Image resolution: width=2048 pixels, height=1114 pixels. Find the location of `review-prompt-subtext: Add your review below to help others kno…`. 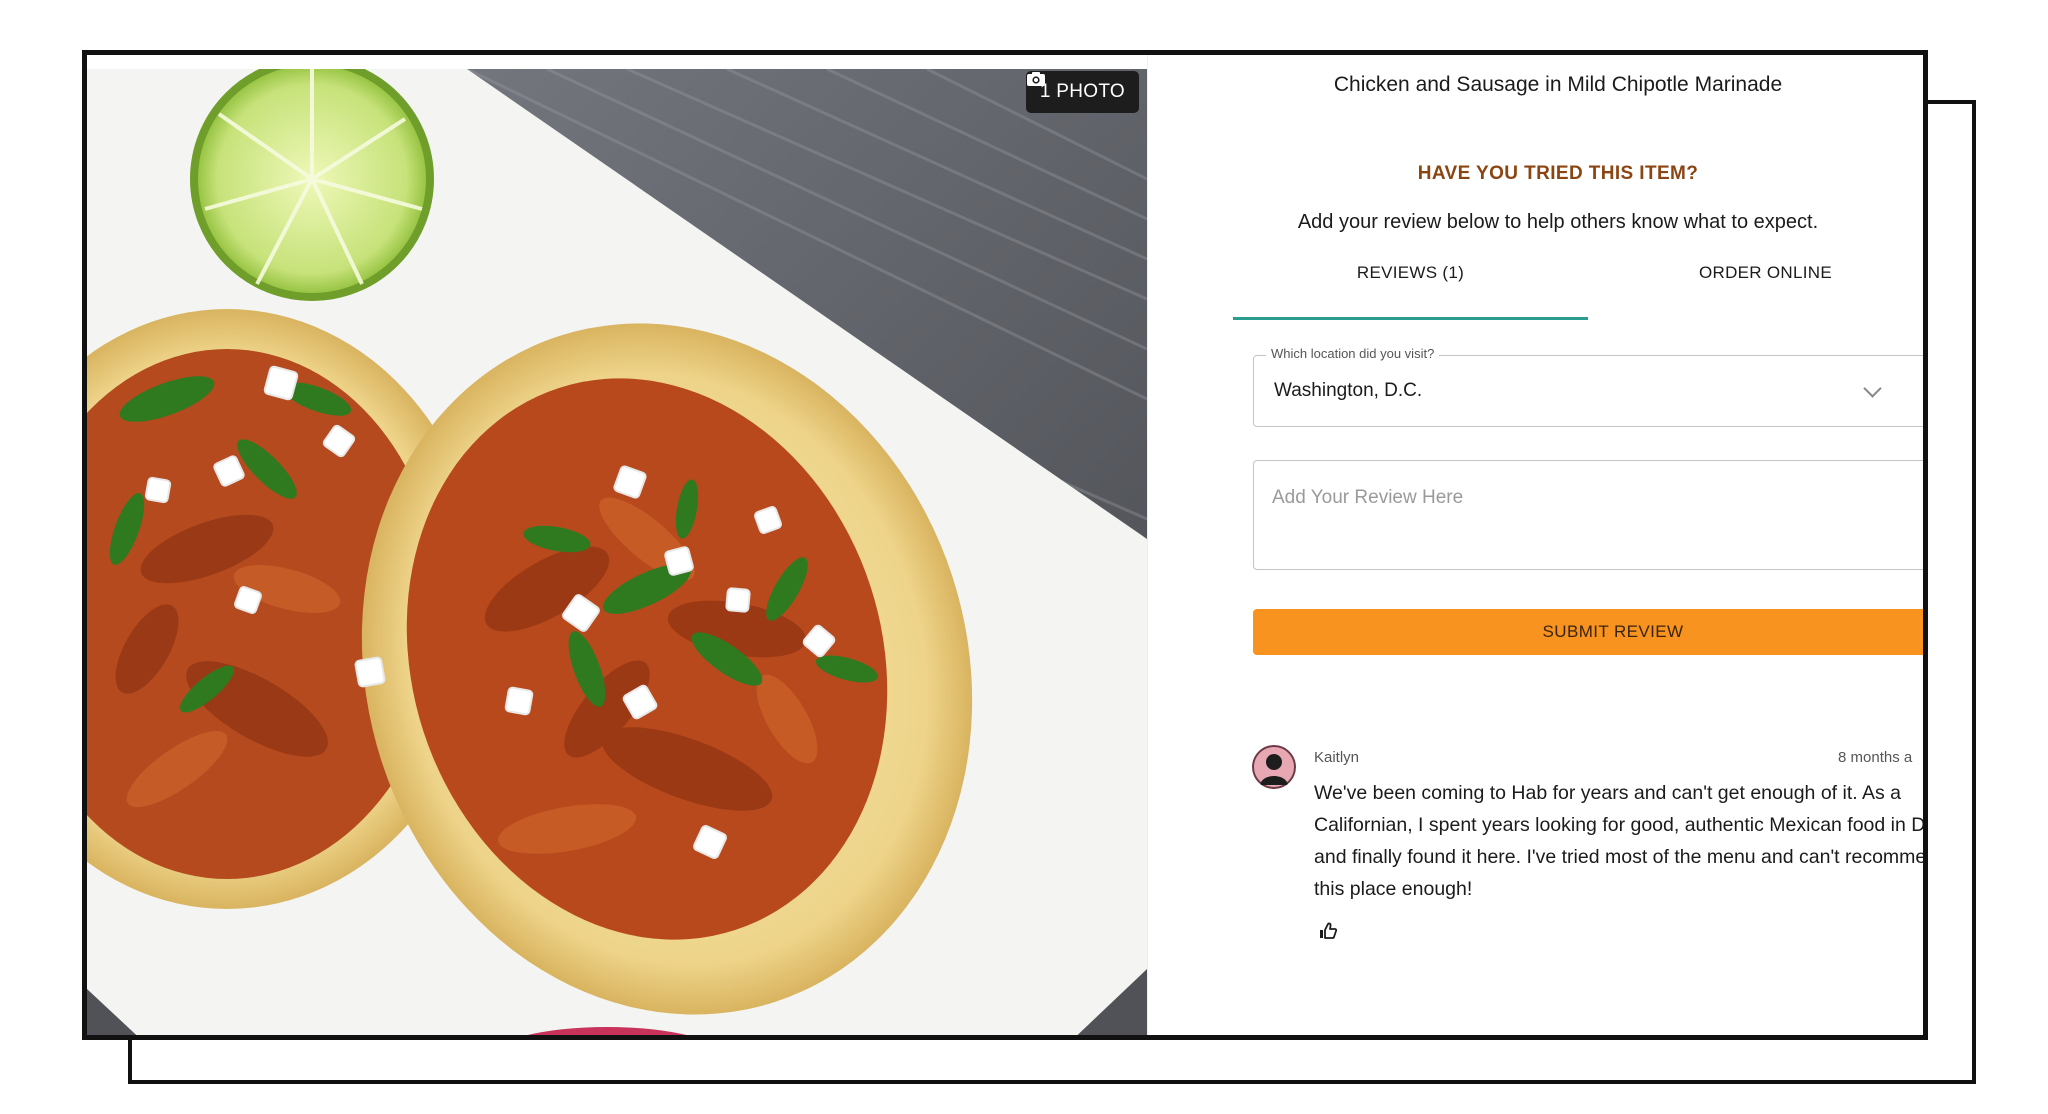

review-prompt-subtext: Add your review below to help others kno… is located at coordinates (1558, 222).